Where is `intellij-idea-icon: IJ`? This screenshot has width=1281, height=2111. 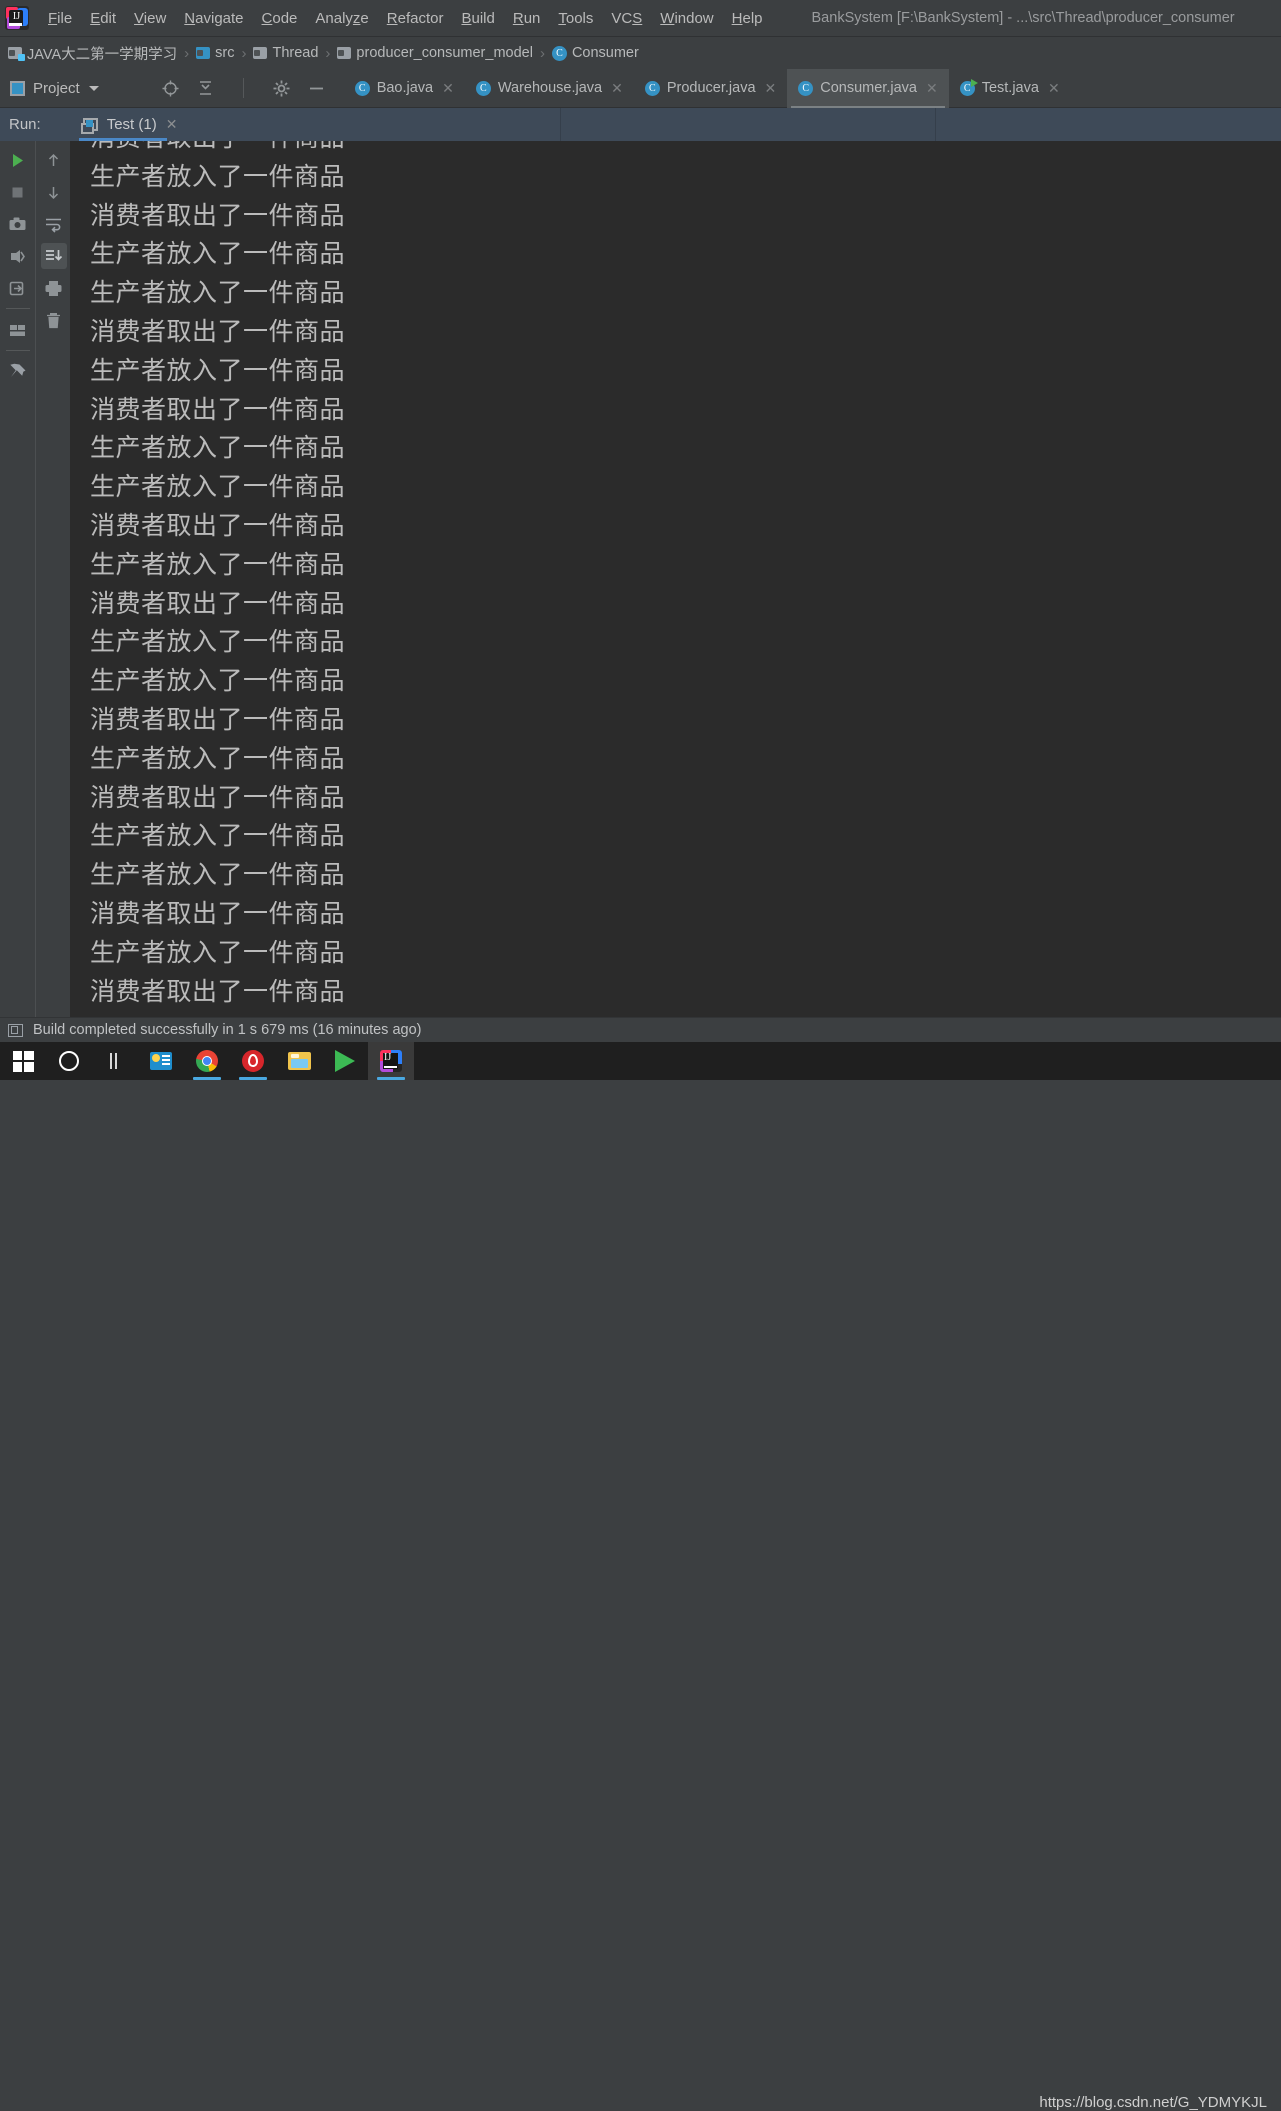 intellij-idea-icon: IJ is located at coordinates (391, 1061).